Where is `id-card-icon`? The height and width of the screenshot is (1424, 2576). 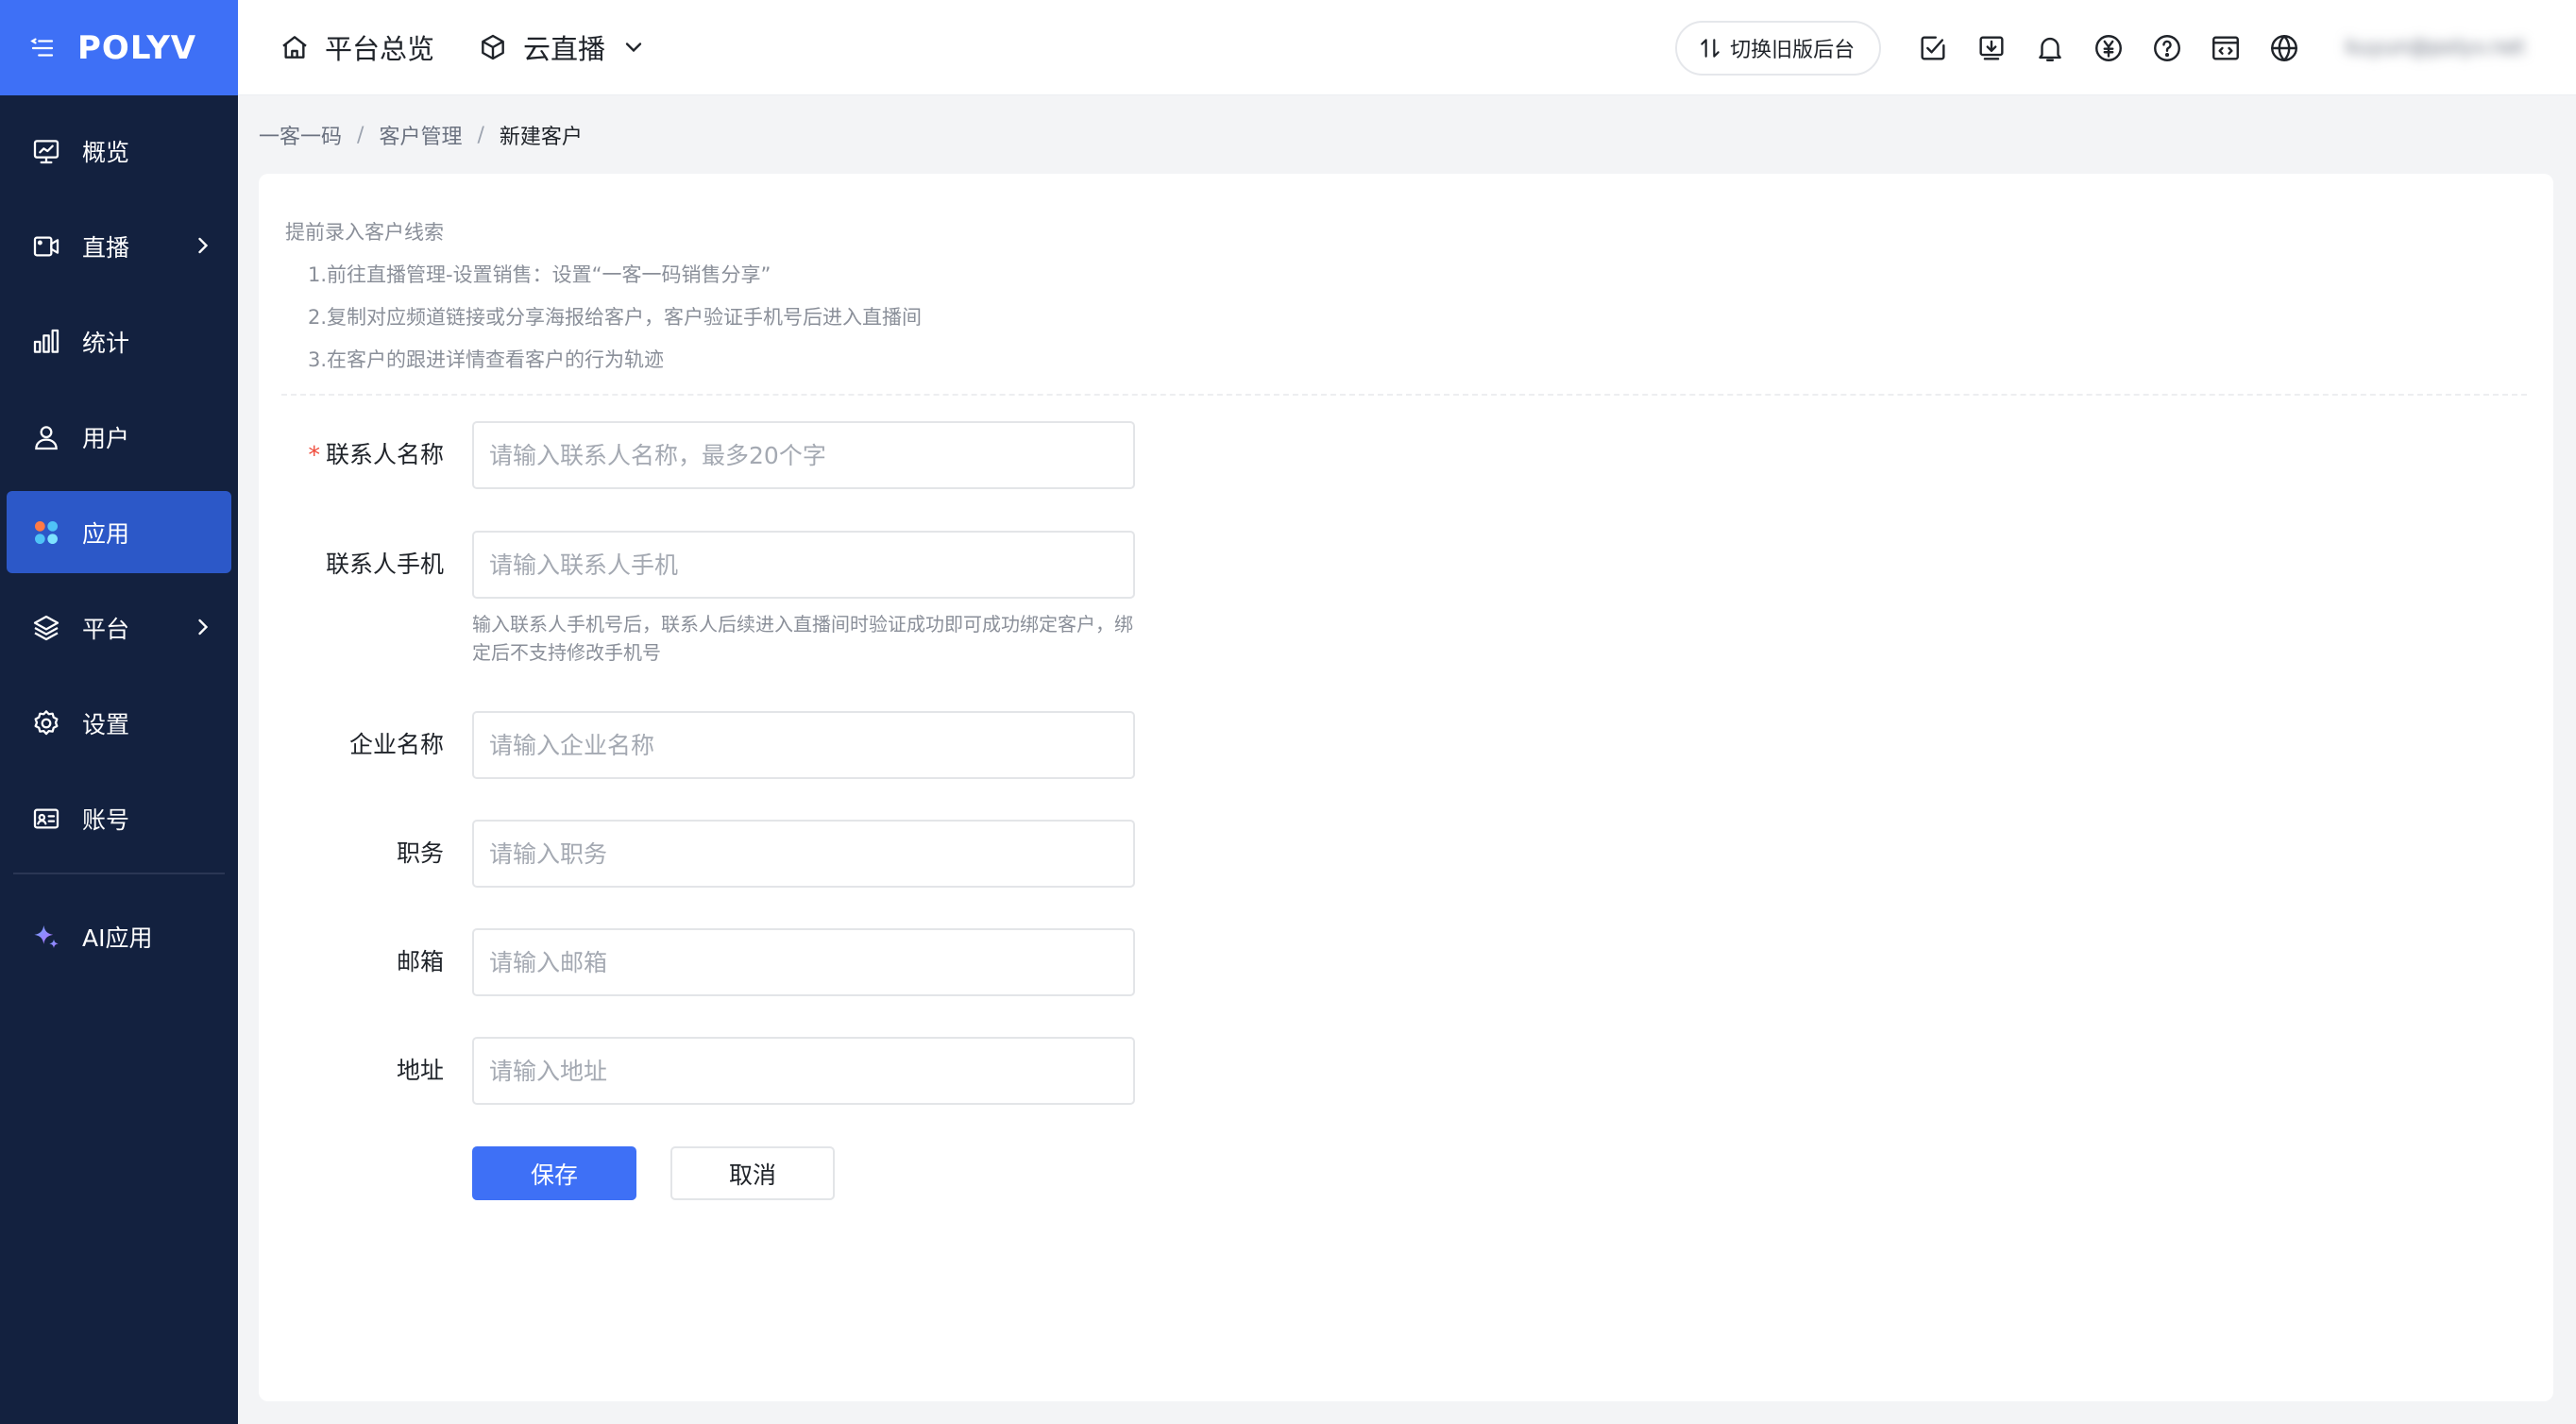
id-card-icon is located at coordinates (46, 819).